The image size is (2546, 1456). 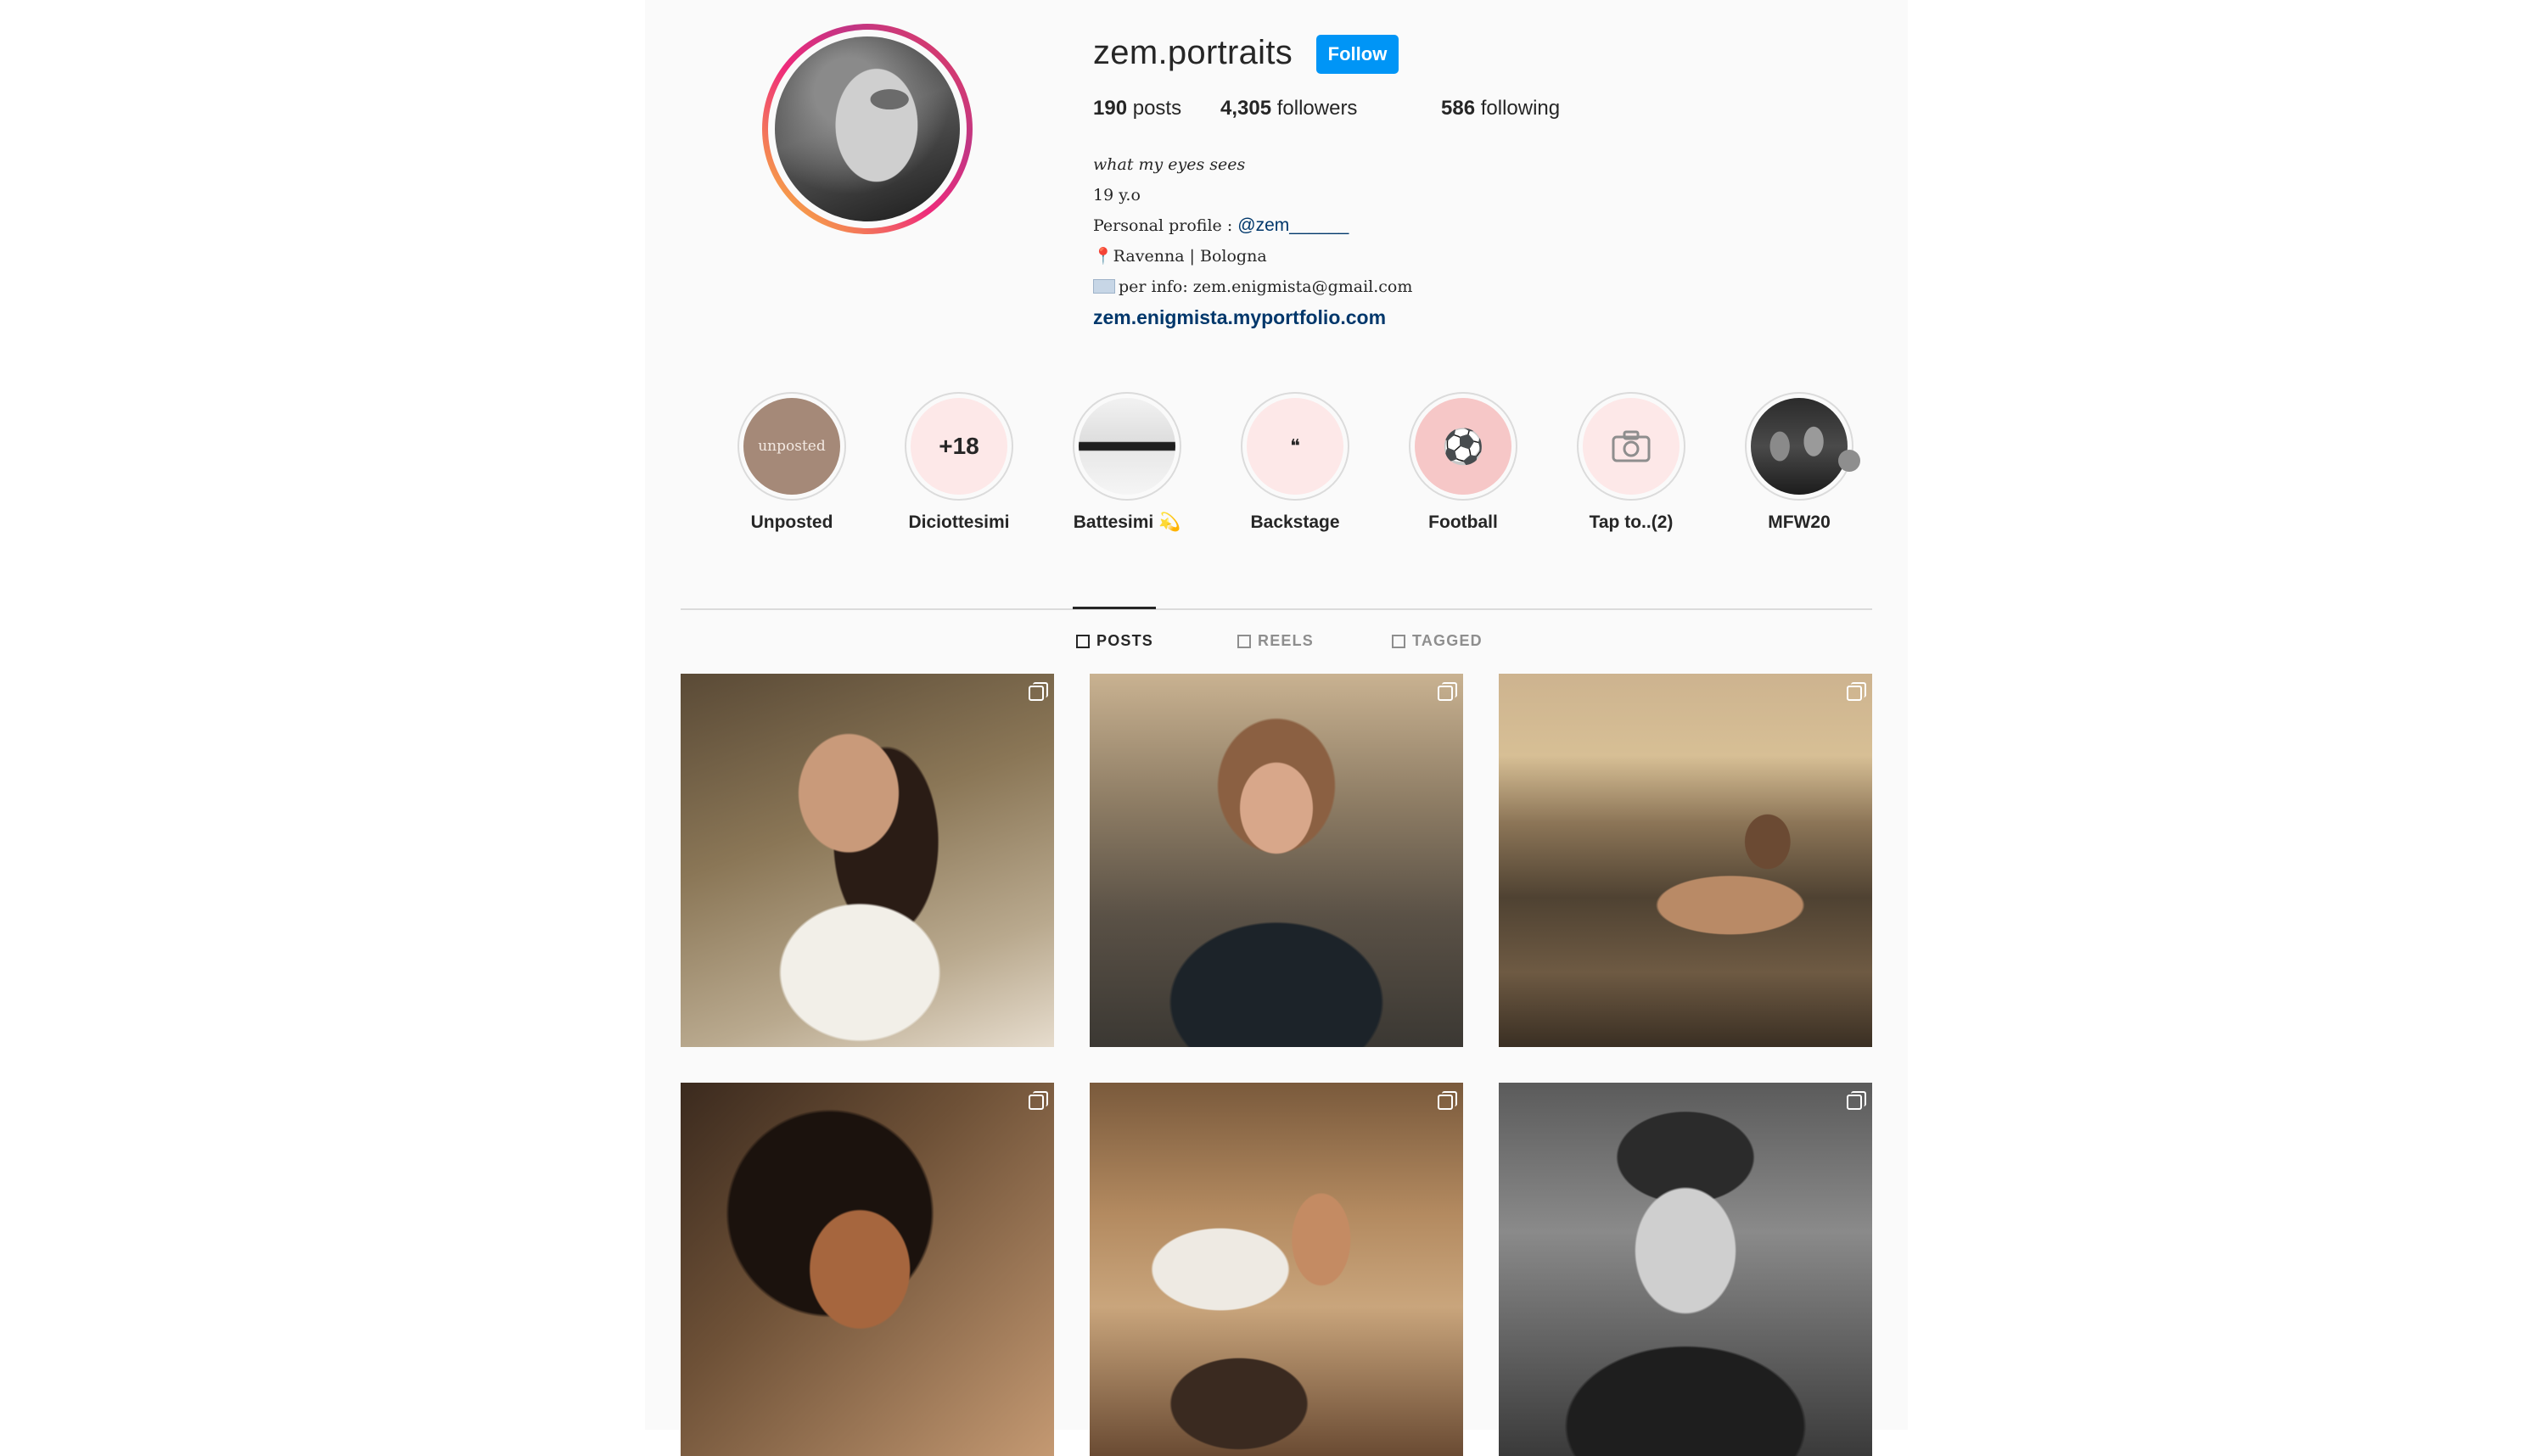 I want to click on highlight-mfw20: MFW20, so click(x=1799, y=463).